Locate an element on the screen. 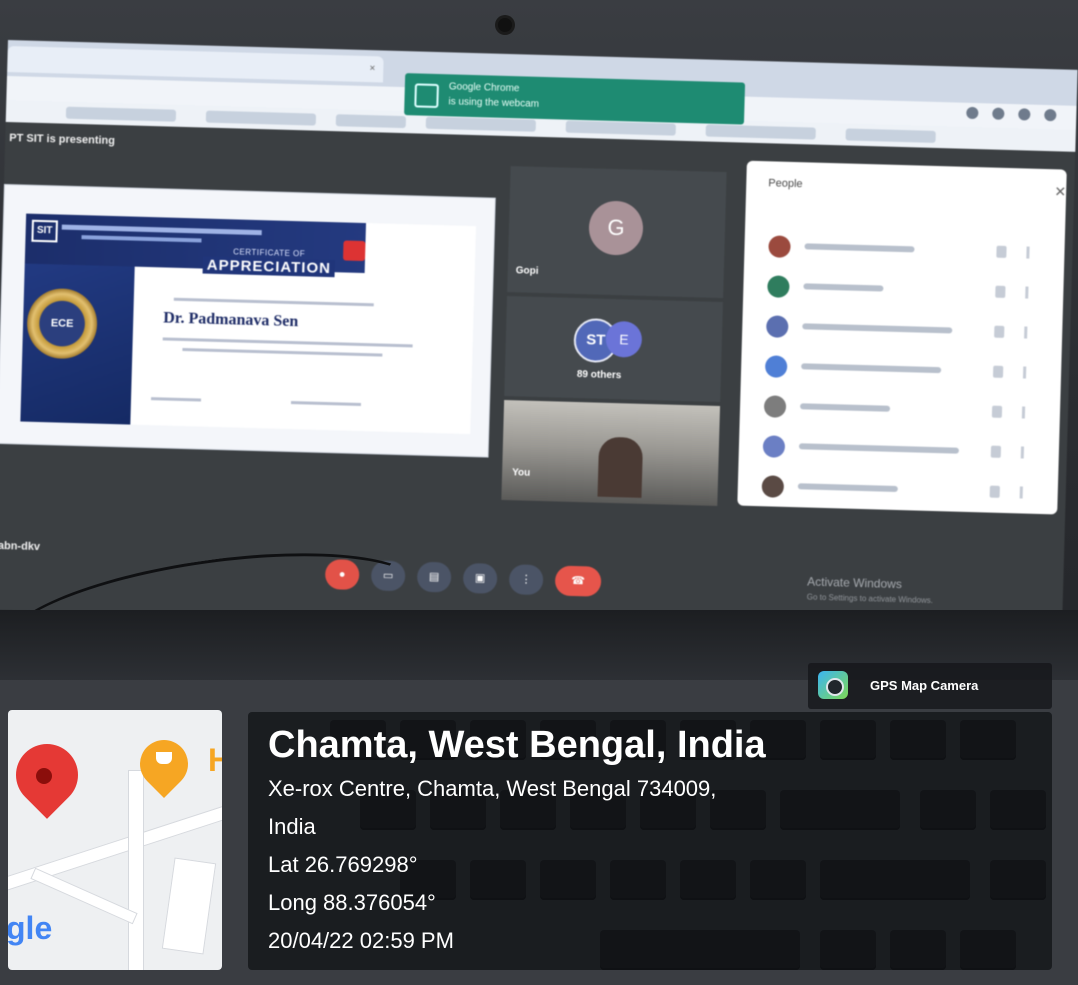 The height and width of the screenshot is (985, 1078). map-road is located at coordinates (189, 906).